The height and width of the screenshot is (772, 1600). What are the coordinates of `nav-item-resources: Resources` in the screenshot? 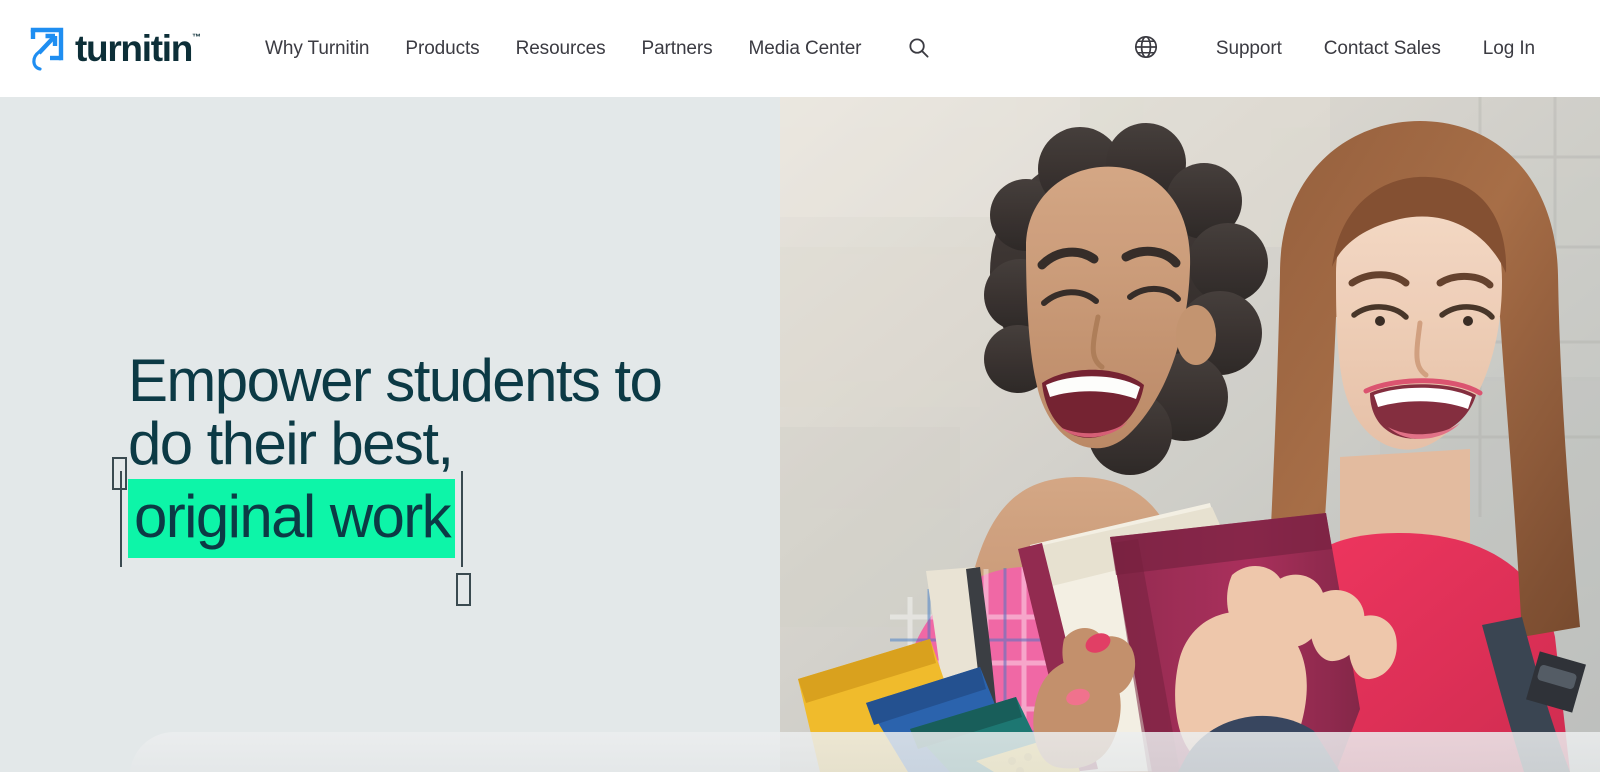 It's located at (561, 49).